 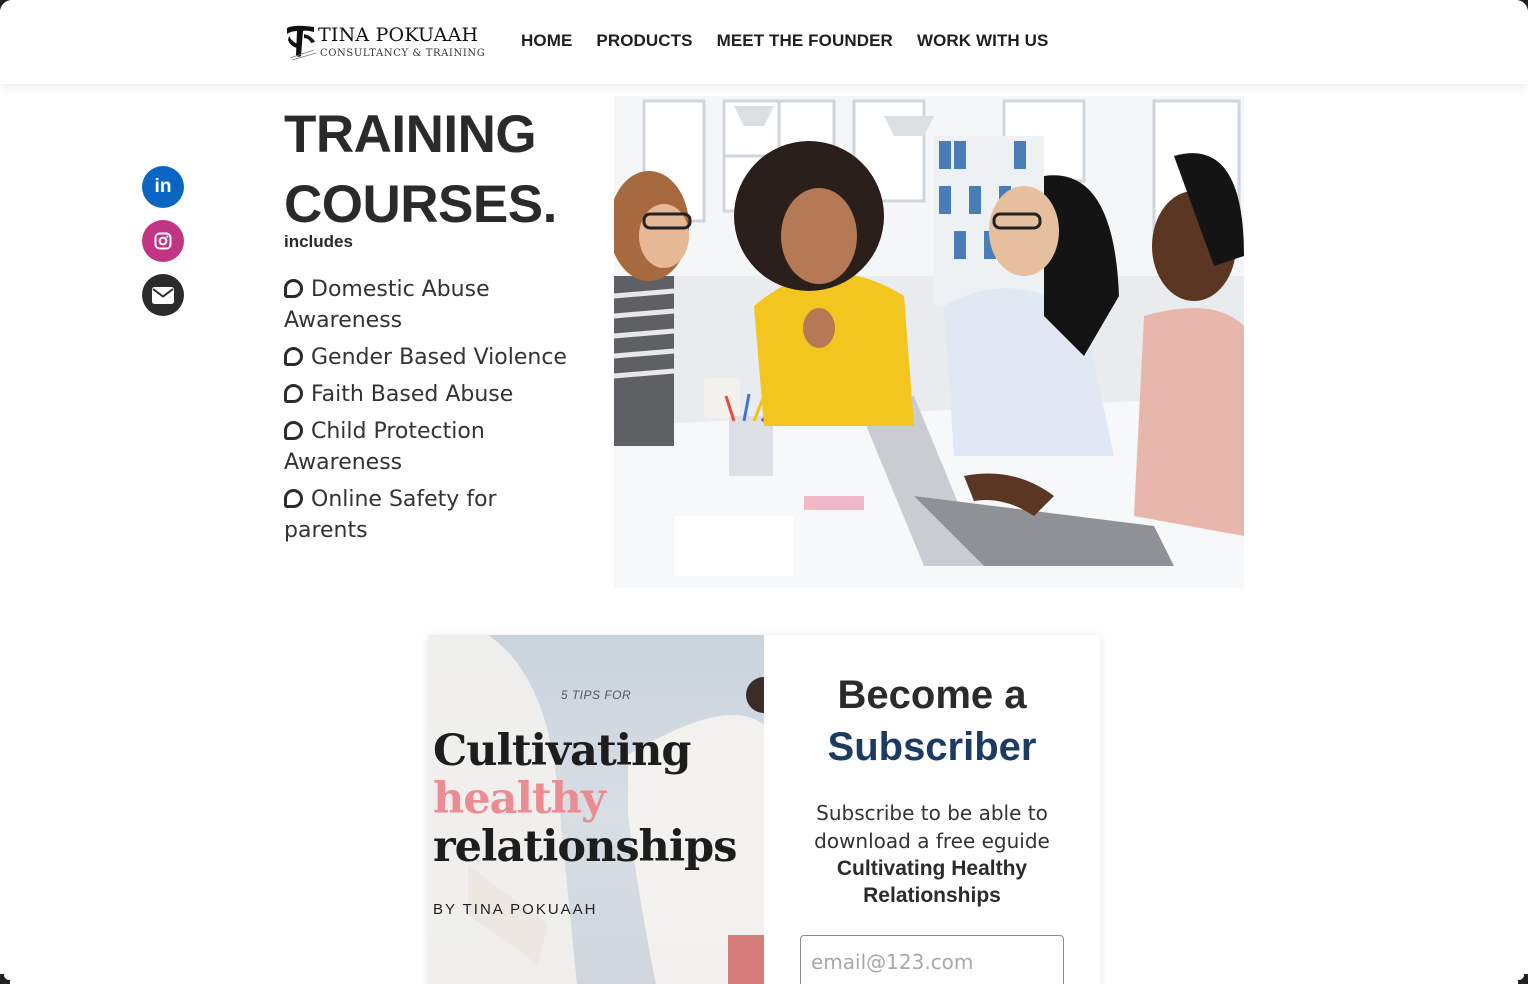 I want to click on course-label: Gender Based Violence, so click(x=439, y=357).